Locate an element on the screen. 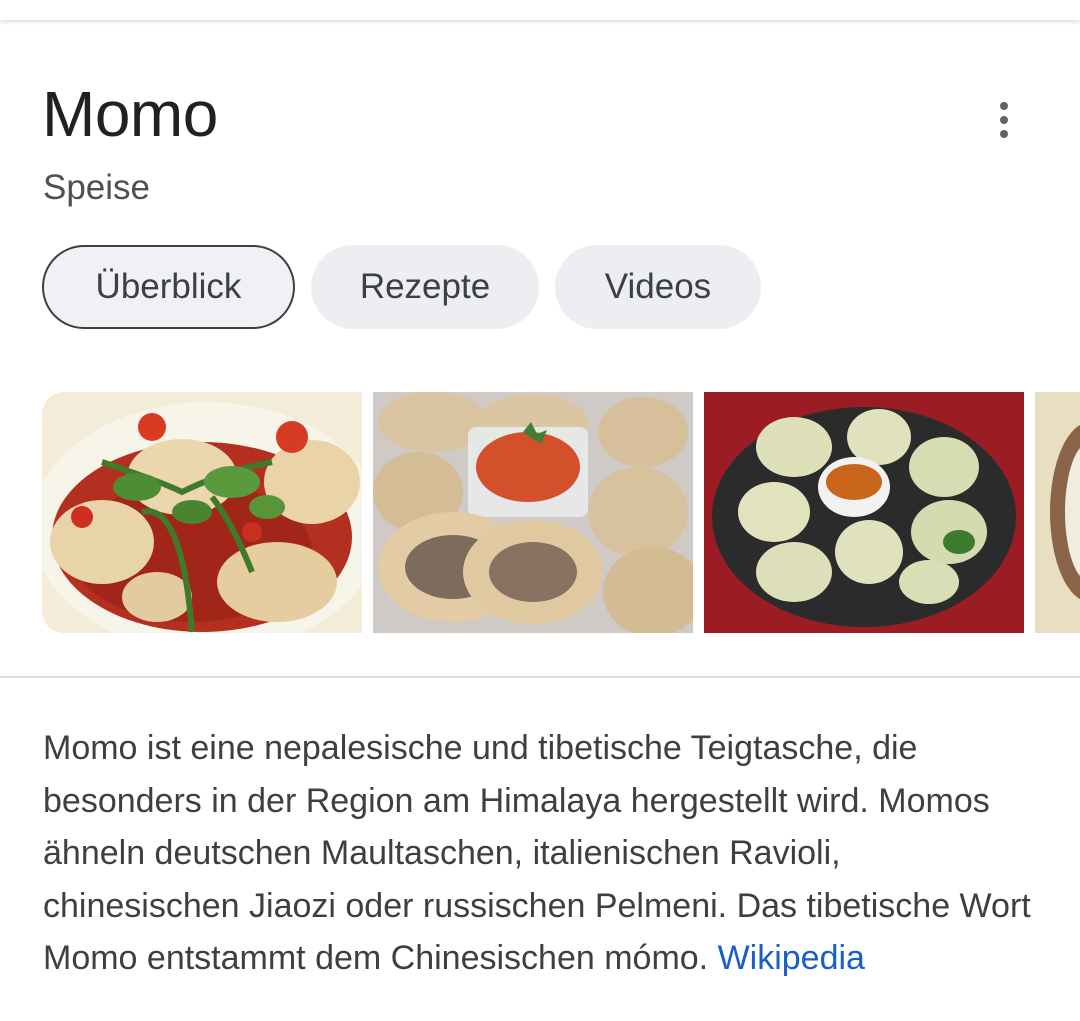  top-card-edge is located at coordinates (540, 10).